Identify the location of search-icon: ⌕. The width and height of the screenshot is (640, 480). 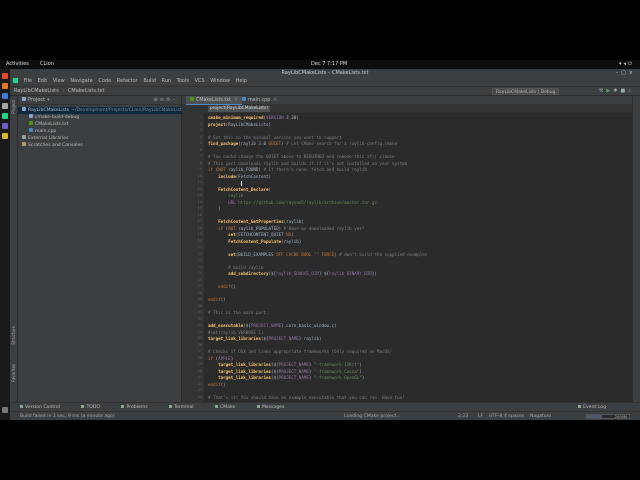
(631, 91).